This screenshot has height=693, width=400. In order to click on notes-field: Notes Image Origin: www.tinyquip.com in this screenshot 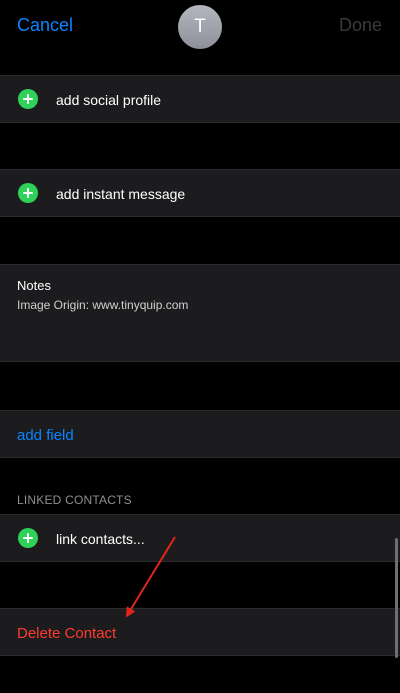, I will do `click(200, 313)`.